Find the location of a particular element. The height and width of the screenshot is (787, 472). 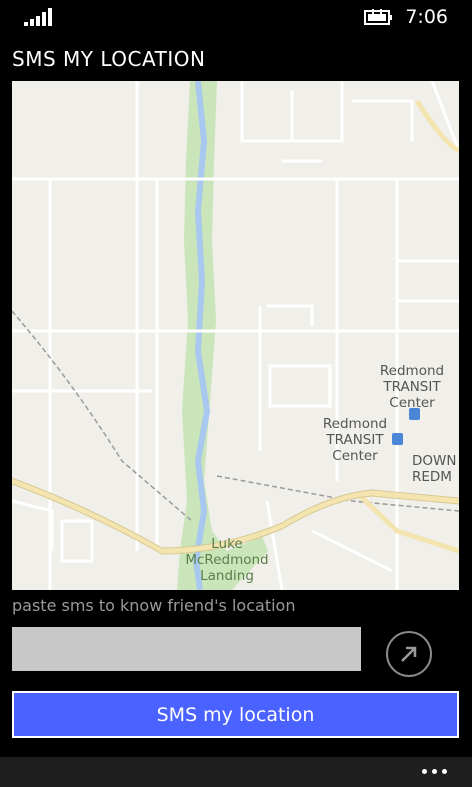

sms-my-location-button: SMS my location is located at coordinates (235, 714).